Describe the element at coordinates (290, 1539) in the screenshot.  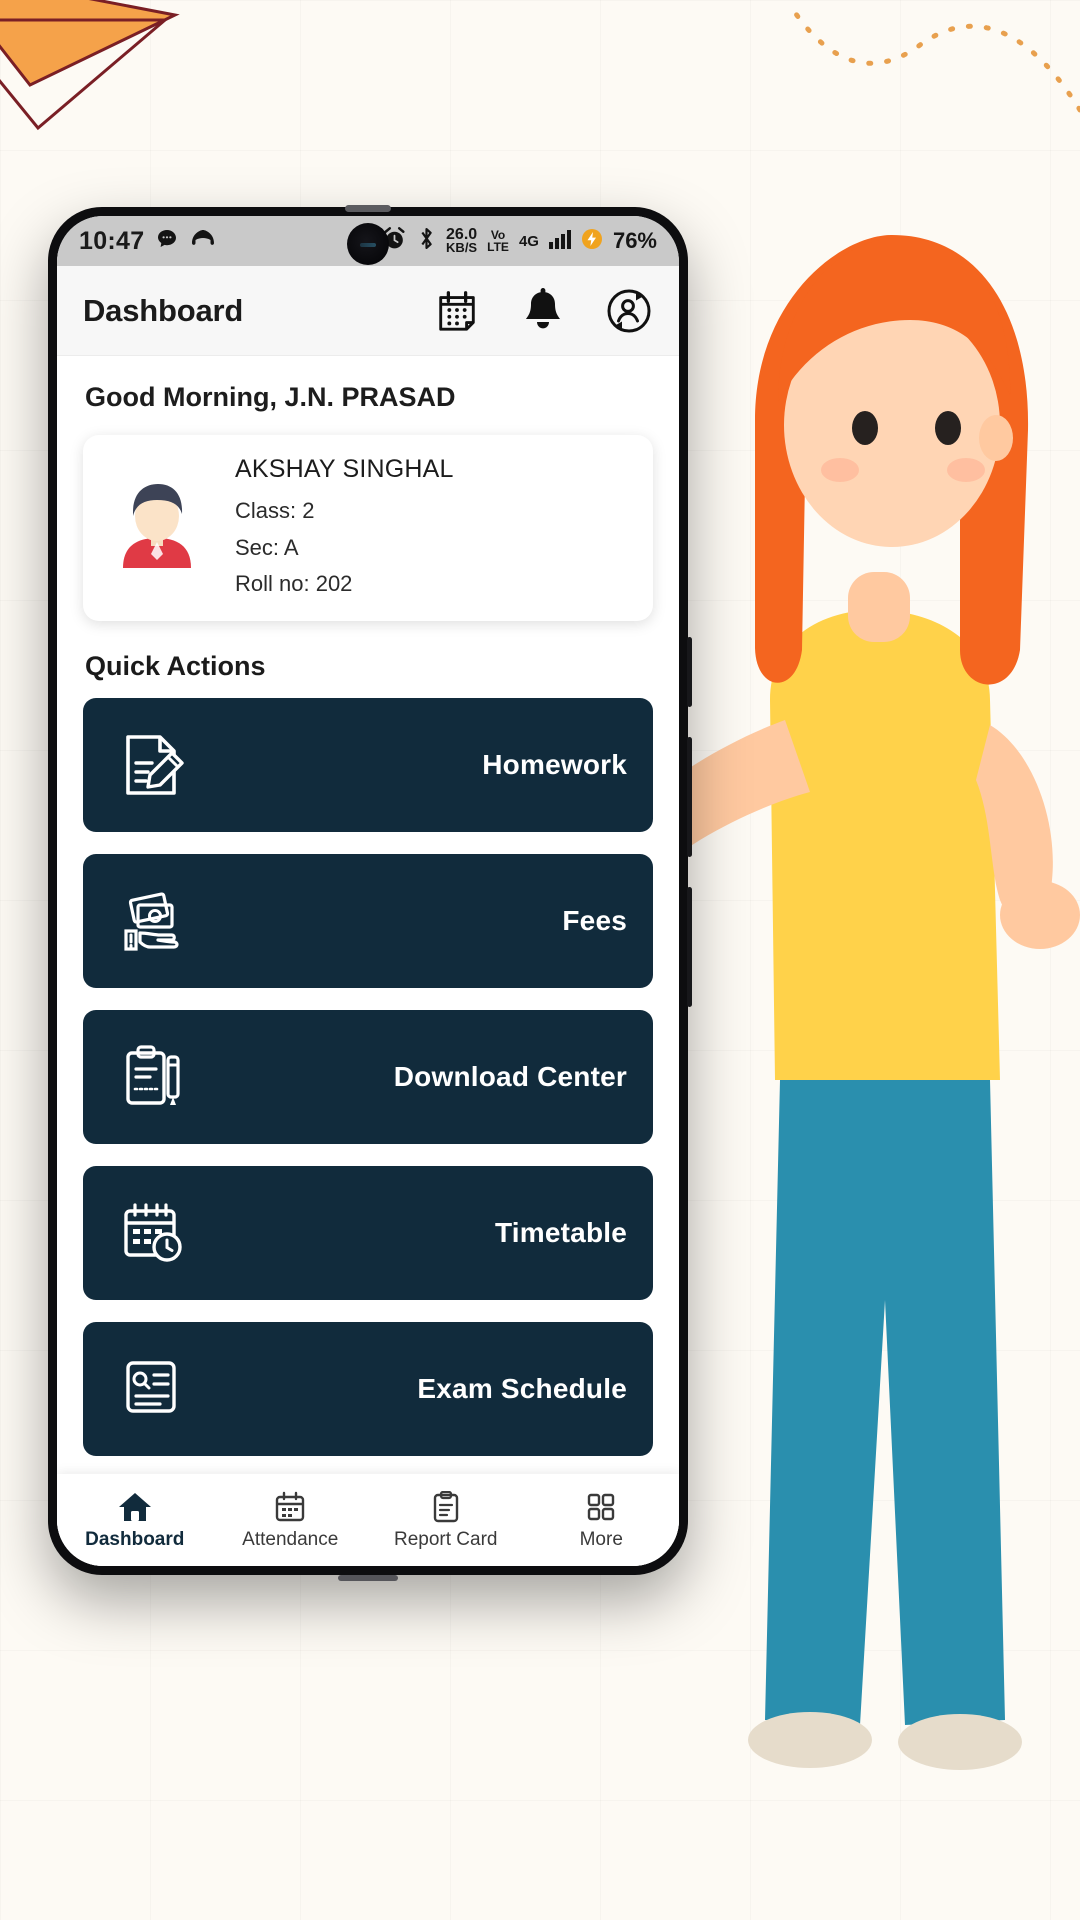
I see `nav-label: Attendance` at that location.